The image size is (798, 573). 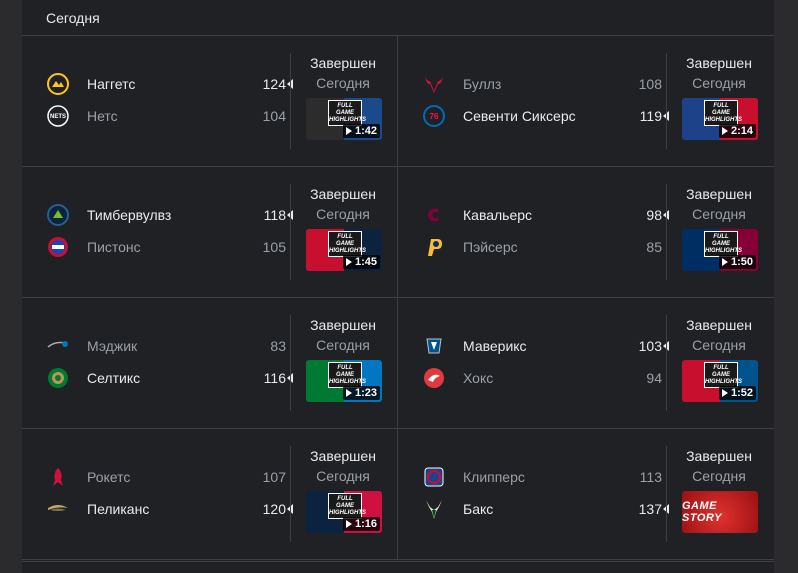 I want to click on svg-text: NETS, so click(x=58, y=117).